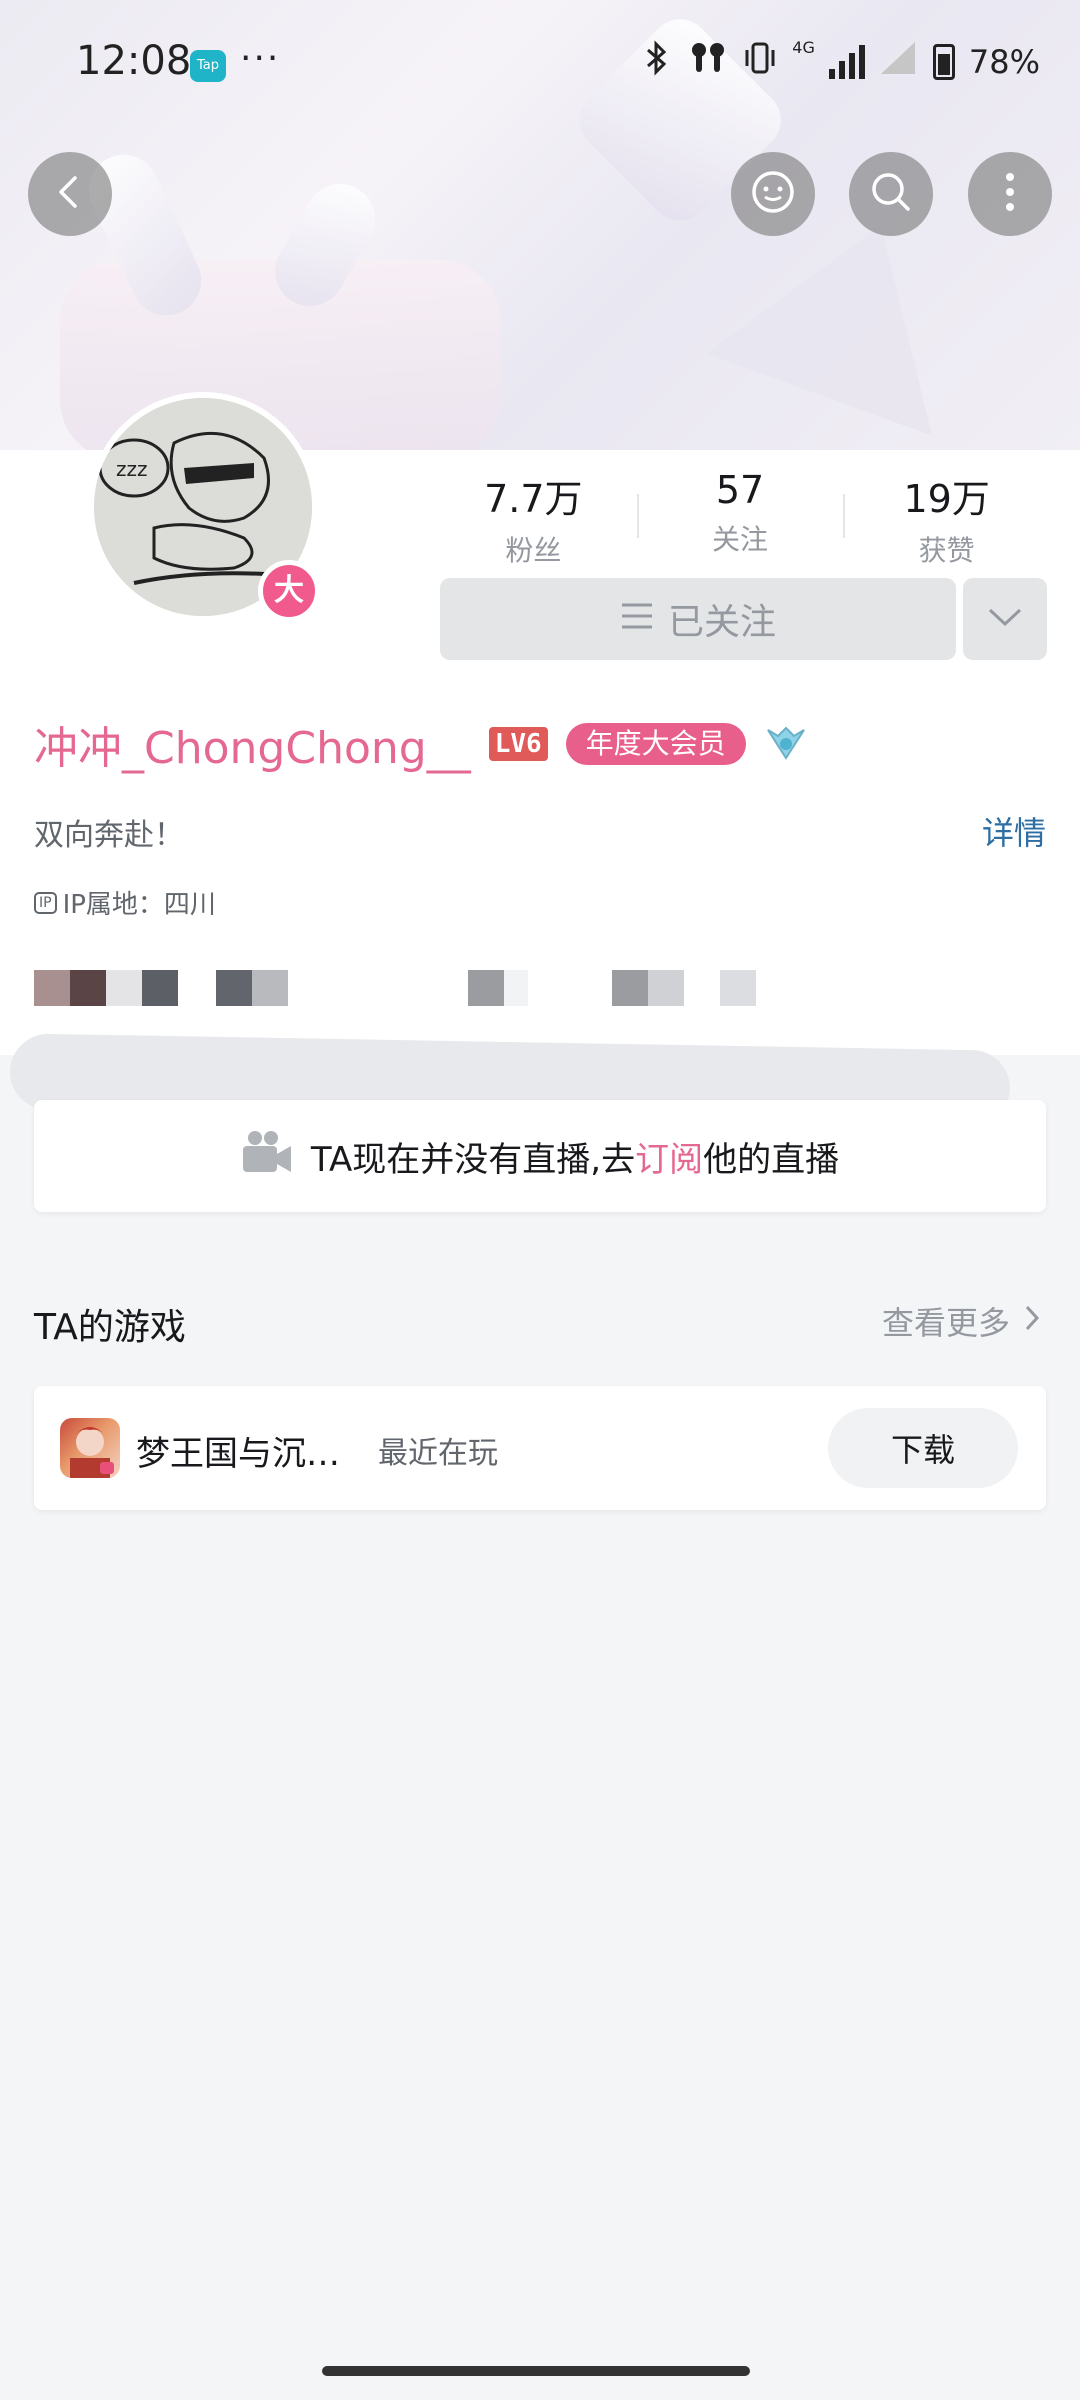  I want to click on live-suffix: 他的直播, so click(771, 1159).